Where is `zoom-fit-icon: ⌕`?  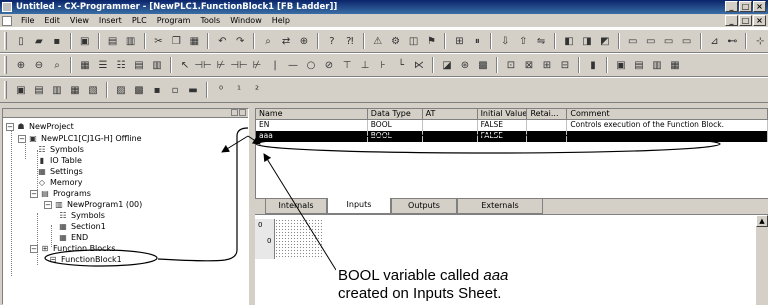
zoom-fit-icon: ⌕ is located at coordinates (57, 65).